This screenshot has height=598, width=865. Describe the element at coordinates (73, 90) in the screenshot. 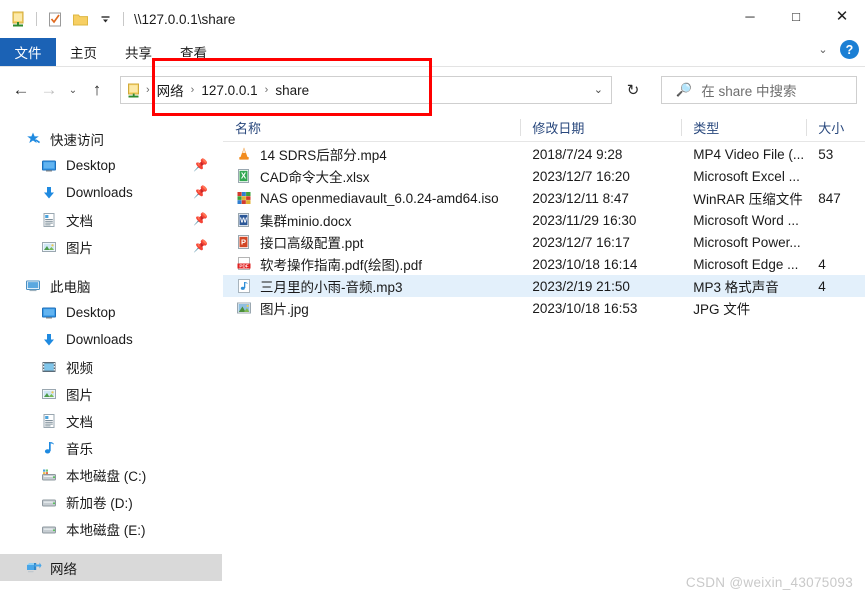

I see `recent-locations-icon: ⌄` at that location.